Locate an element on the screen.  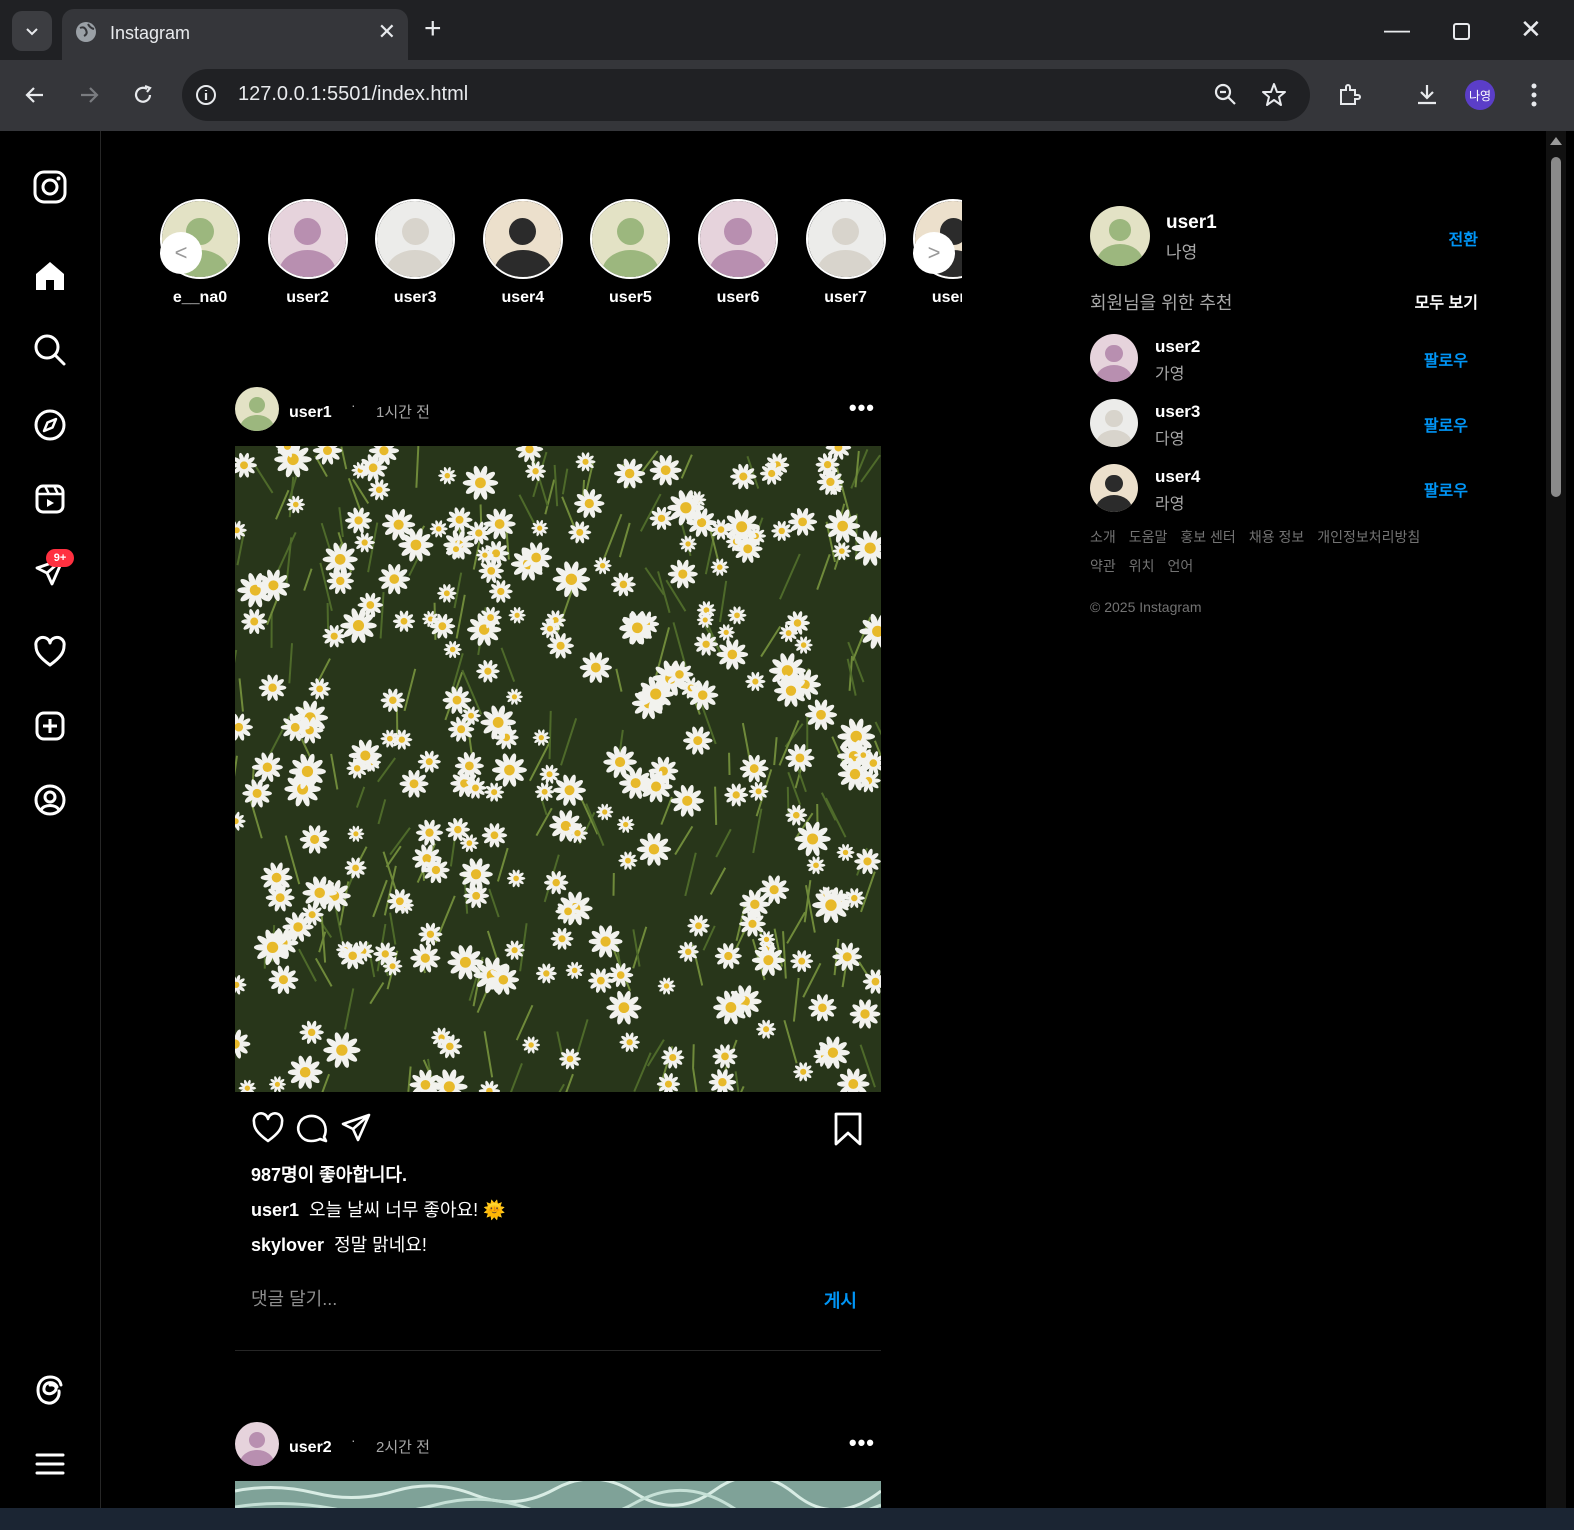
footer-link: 언어 is located at coordinates (1181, 566).